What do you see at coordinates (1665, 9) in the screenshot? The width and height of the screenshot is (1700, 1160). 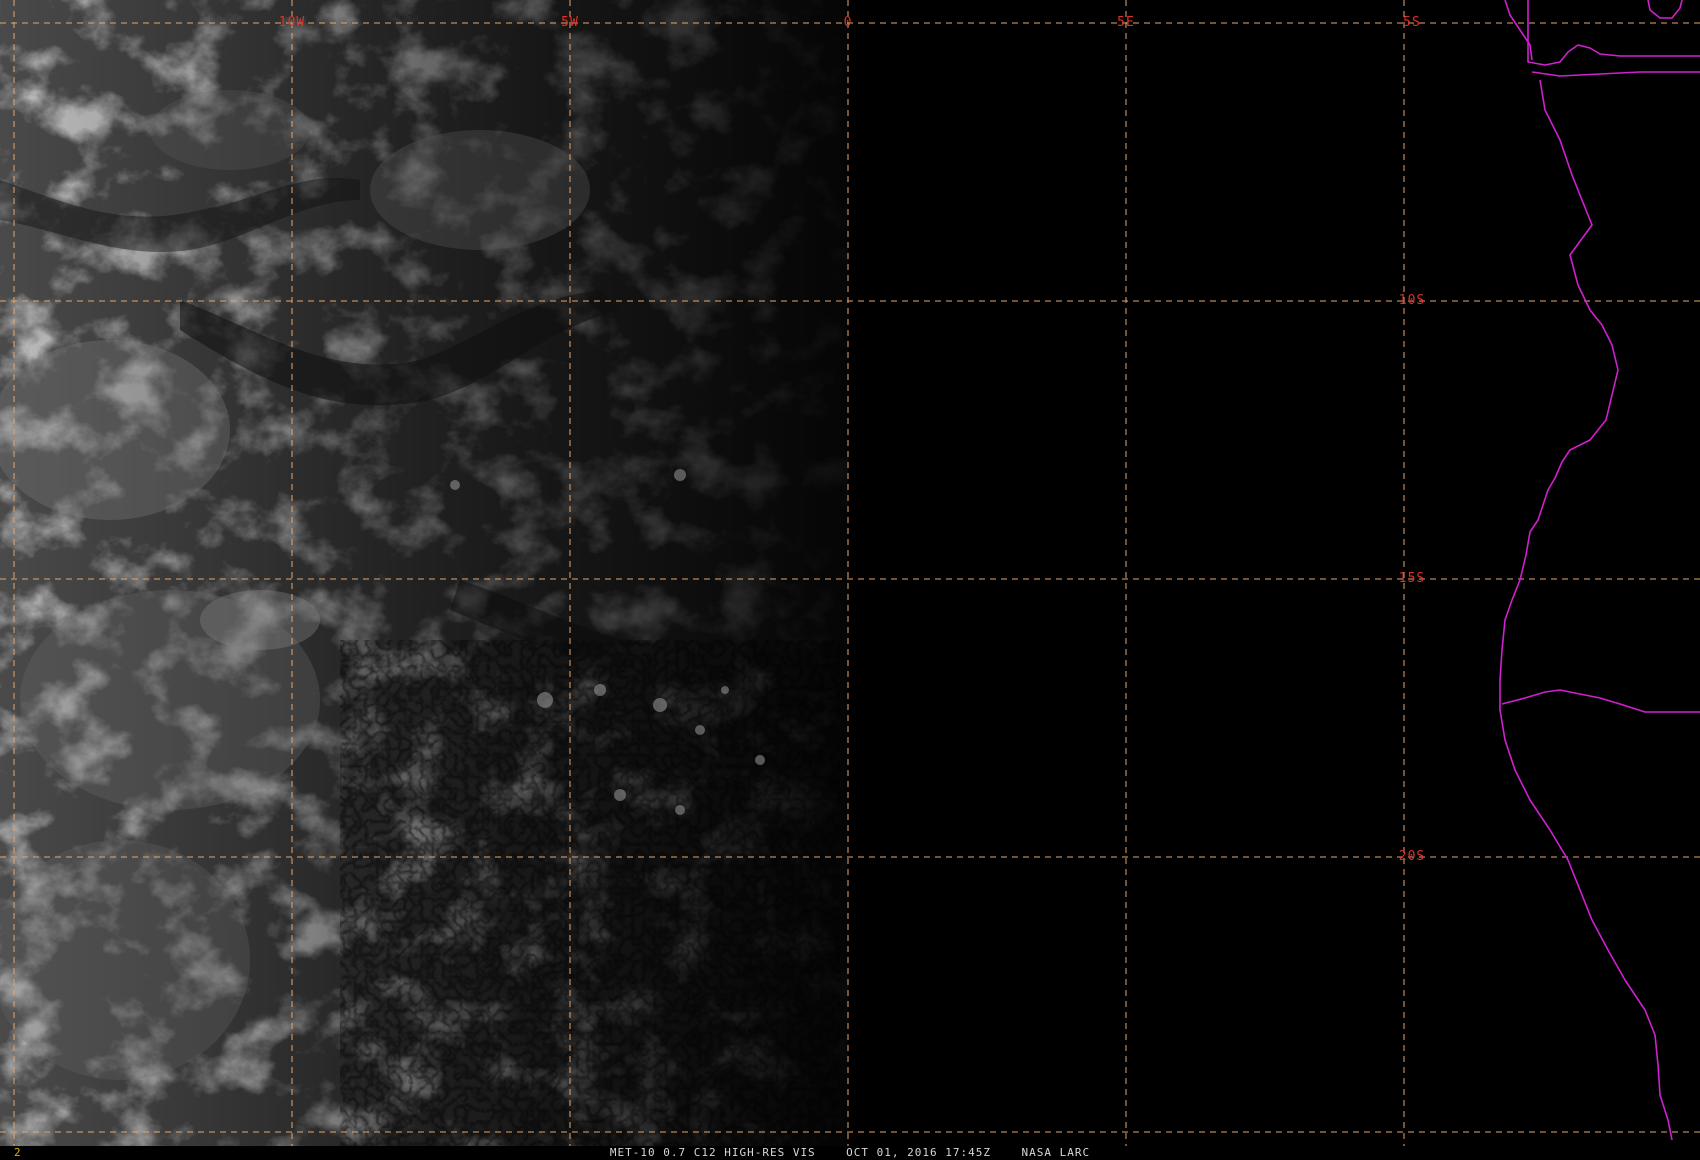 I see `border-north-b` at bounding box center [1665, 9].